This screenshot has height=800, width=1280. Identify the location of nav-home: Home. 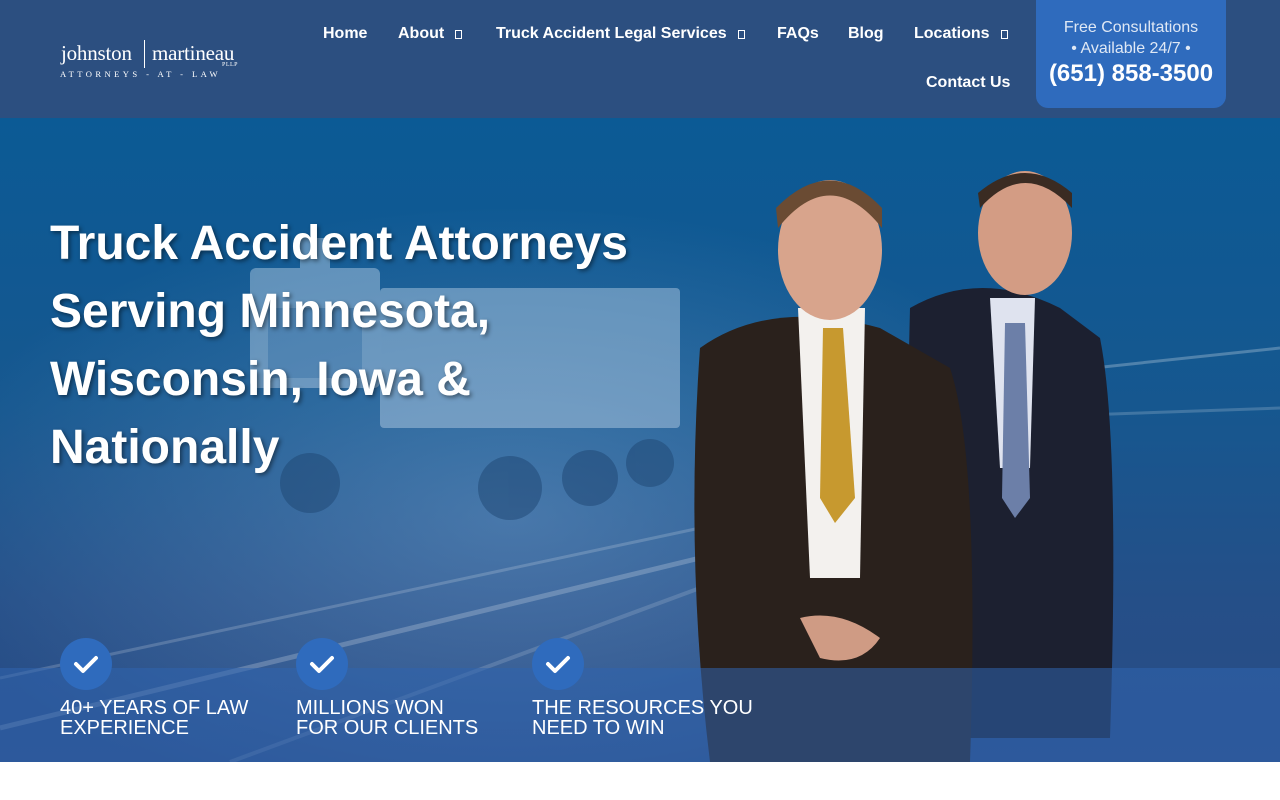
(345, 34).